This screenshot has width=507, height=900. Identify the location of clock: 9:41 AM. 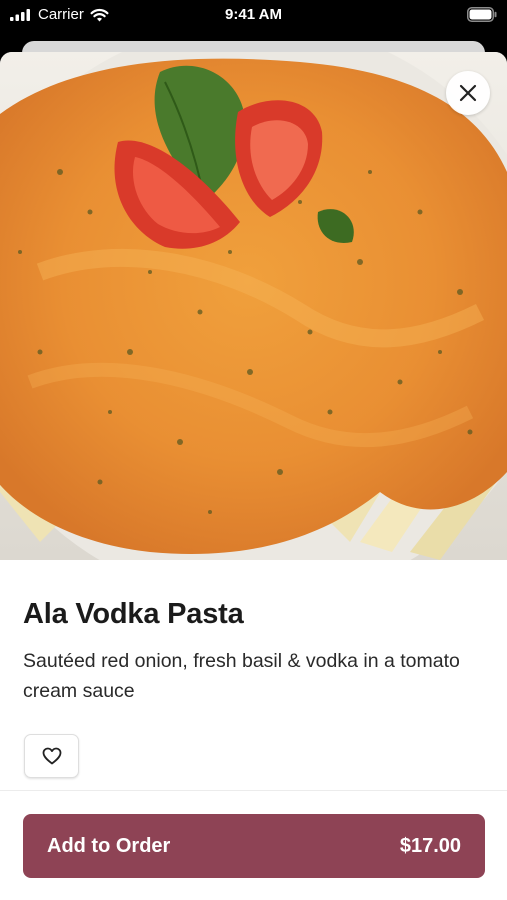
(253, 14).